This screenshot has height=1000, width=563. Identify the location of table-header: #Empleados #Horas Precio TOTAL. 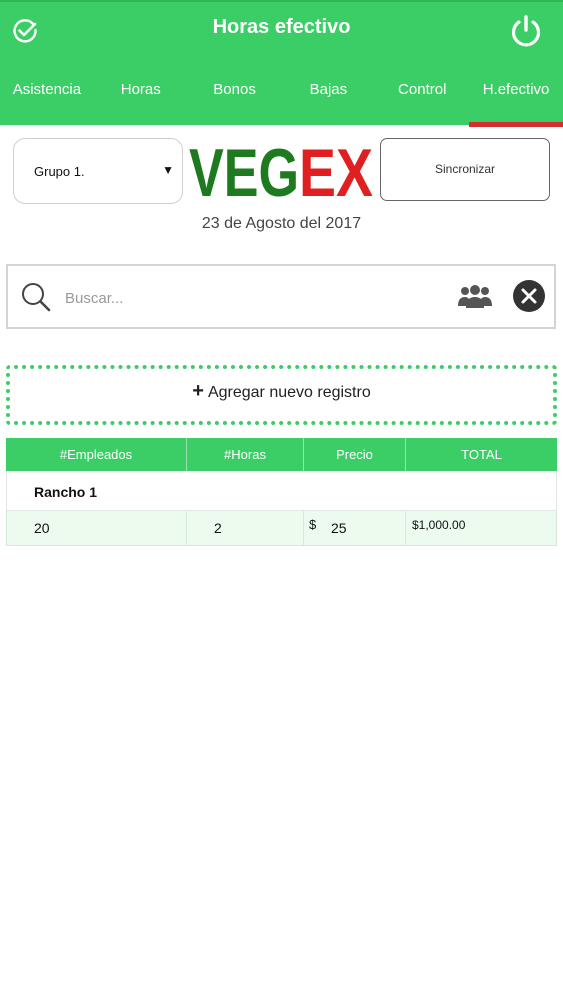
(281, 454).